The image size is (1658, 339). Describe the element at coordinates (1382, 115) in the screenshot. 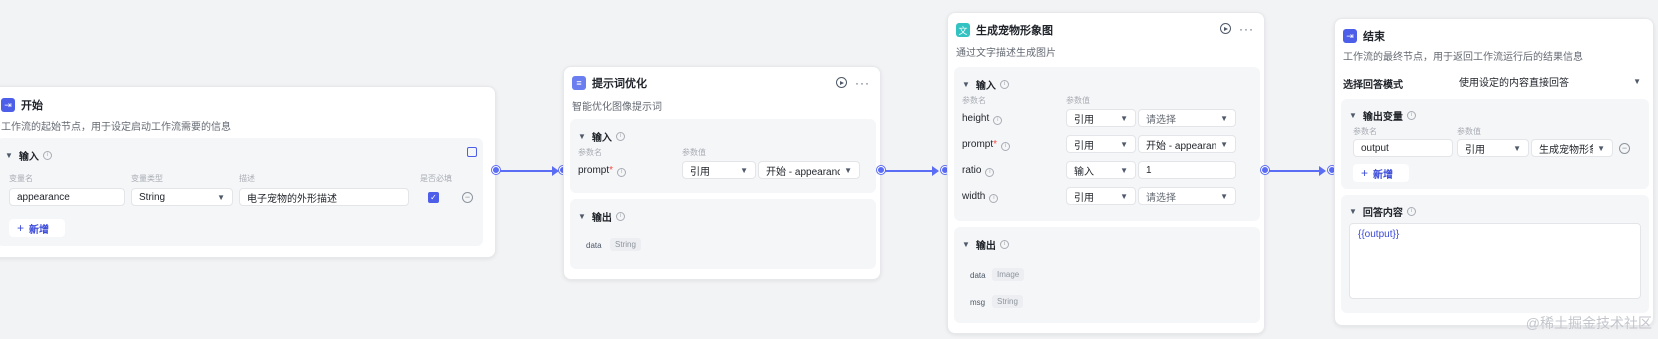

I see `output-variable-title: ▼ 输出变量 i` at that location.